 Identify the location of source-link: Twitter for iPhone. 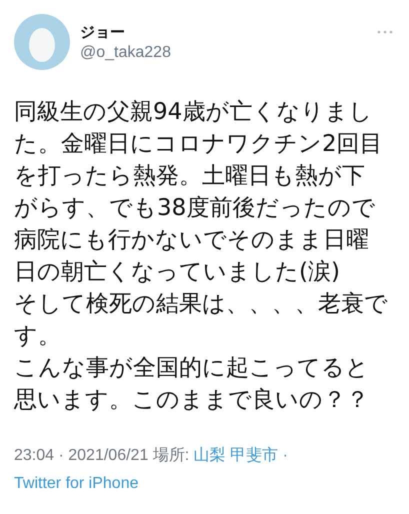
(76, 483).